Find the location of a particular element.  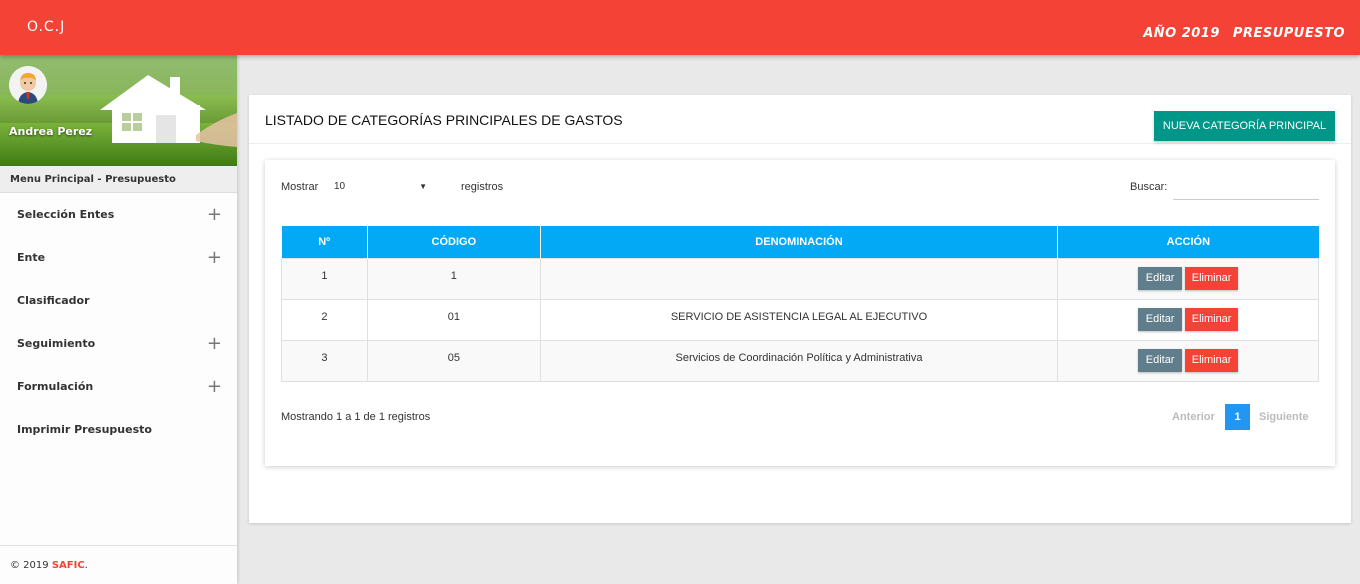

cell-number: 2 is located at coordinates (324, 319).